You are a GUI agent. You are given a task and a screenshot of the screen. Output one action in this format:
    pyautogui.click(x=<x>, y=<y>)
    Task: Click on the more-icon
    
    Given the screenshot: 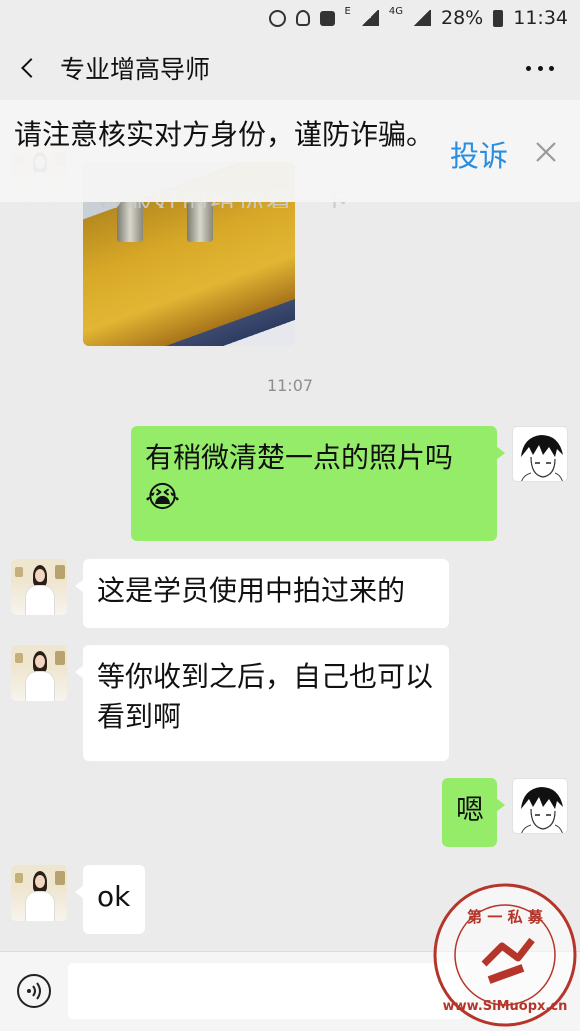 What is the action you would take?
    pyautogui.click(x=540, y=69)
    